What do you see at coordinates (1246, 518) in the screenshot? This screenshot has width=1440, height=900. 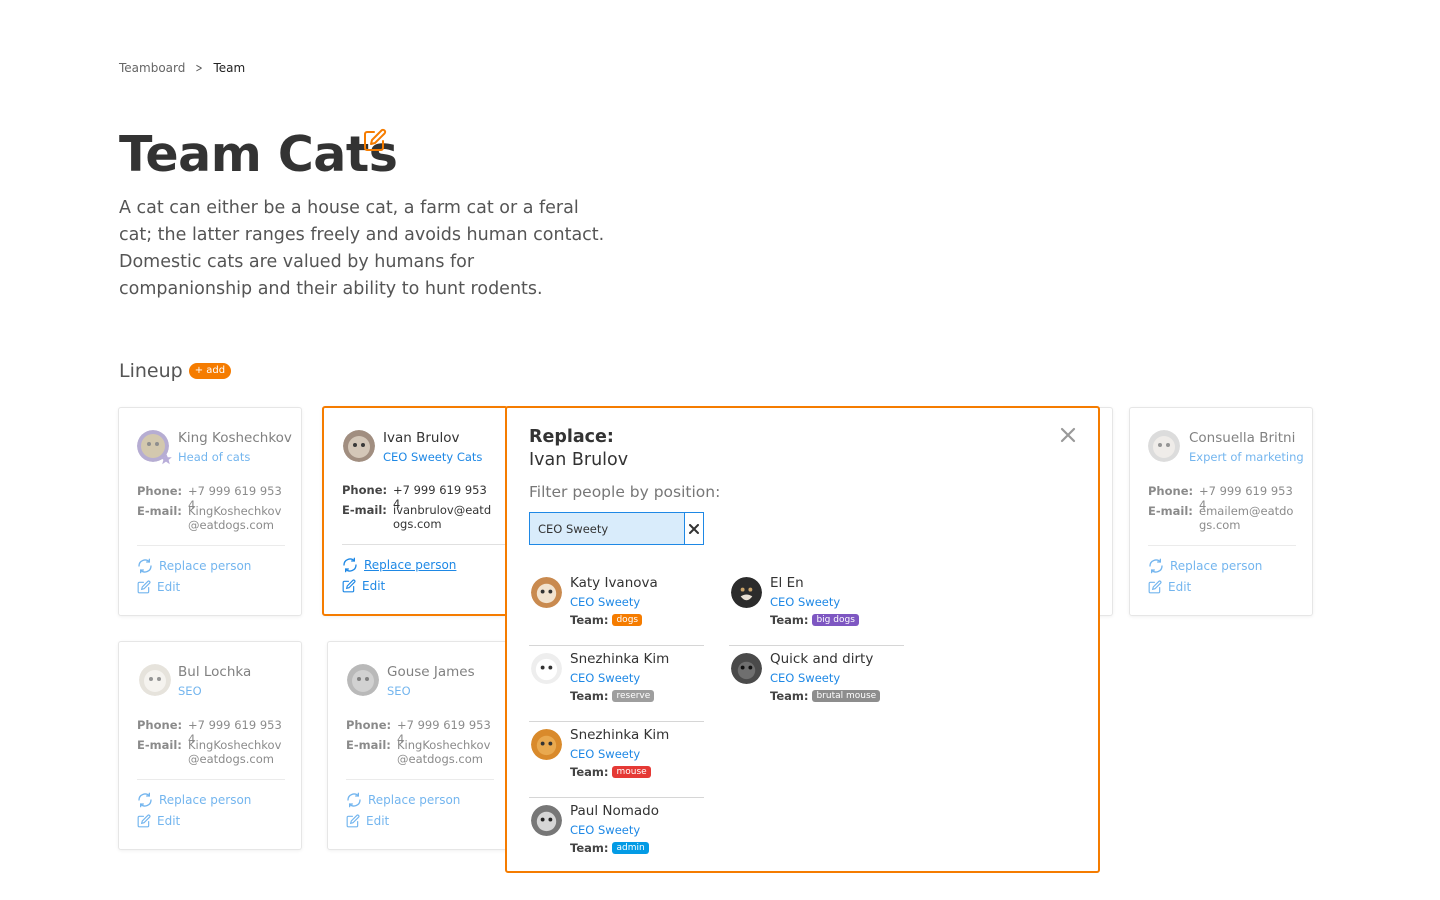 I see `email-value: emailem@eatdogs.com` at bounding box center [1246, 518].